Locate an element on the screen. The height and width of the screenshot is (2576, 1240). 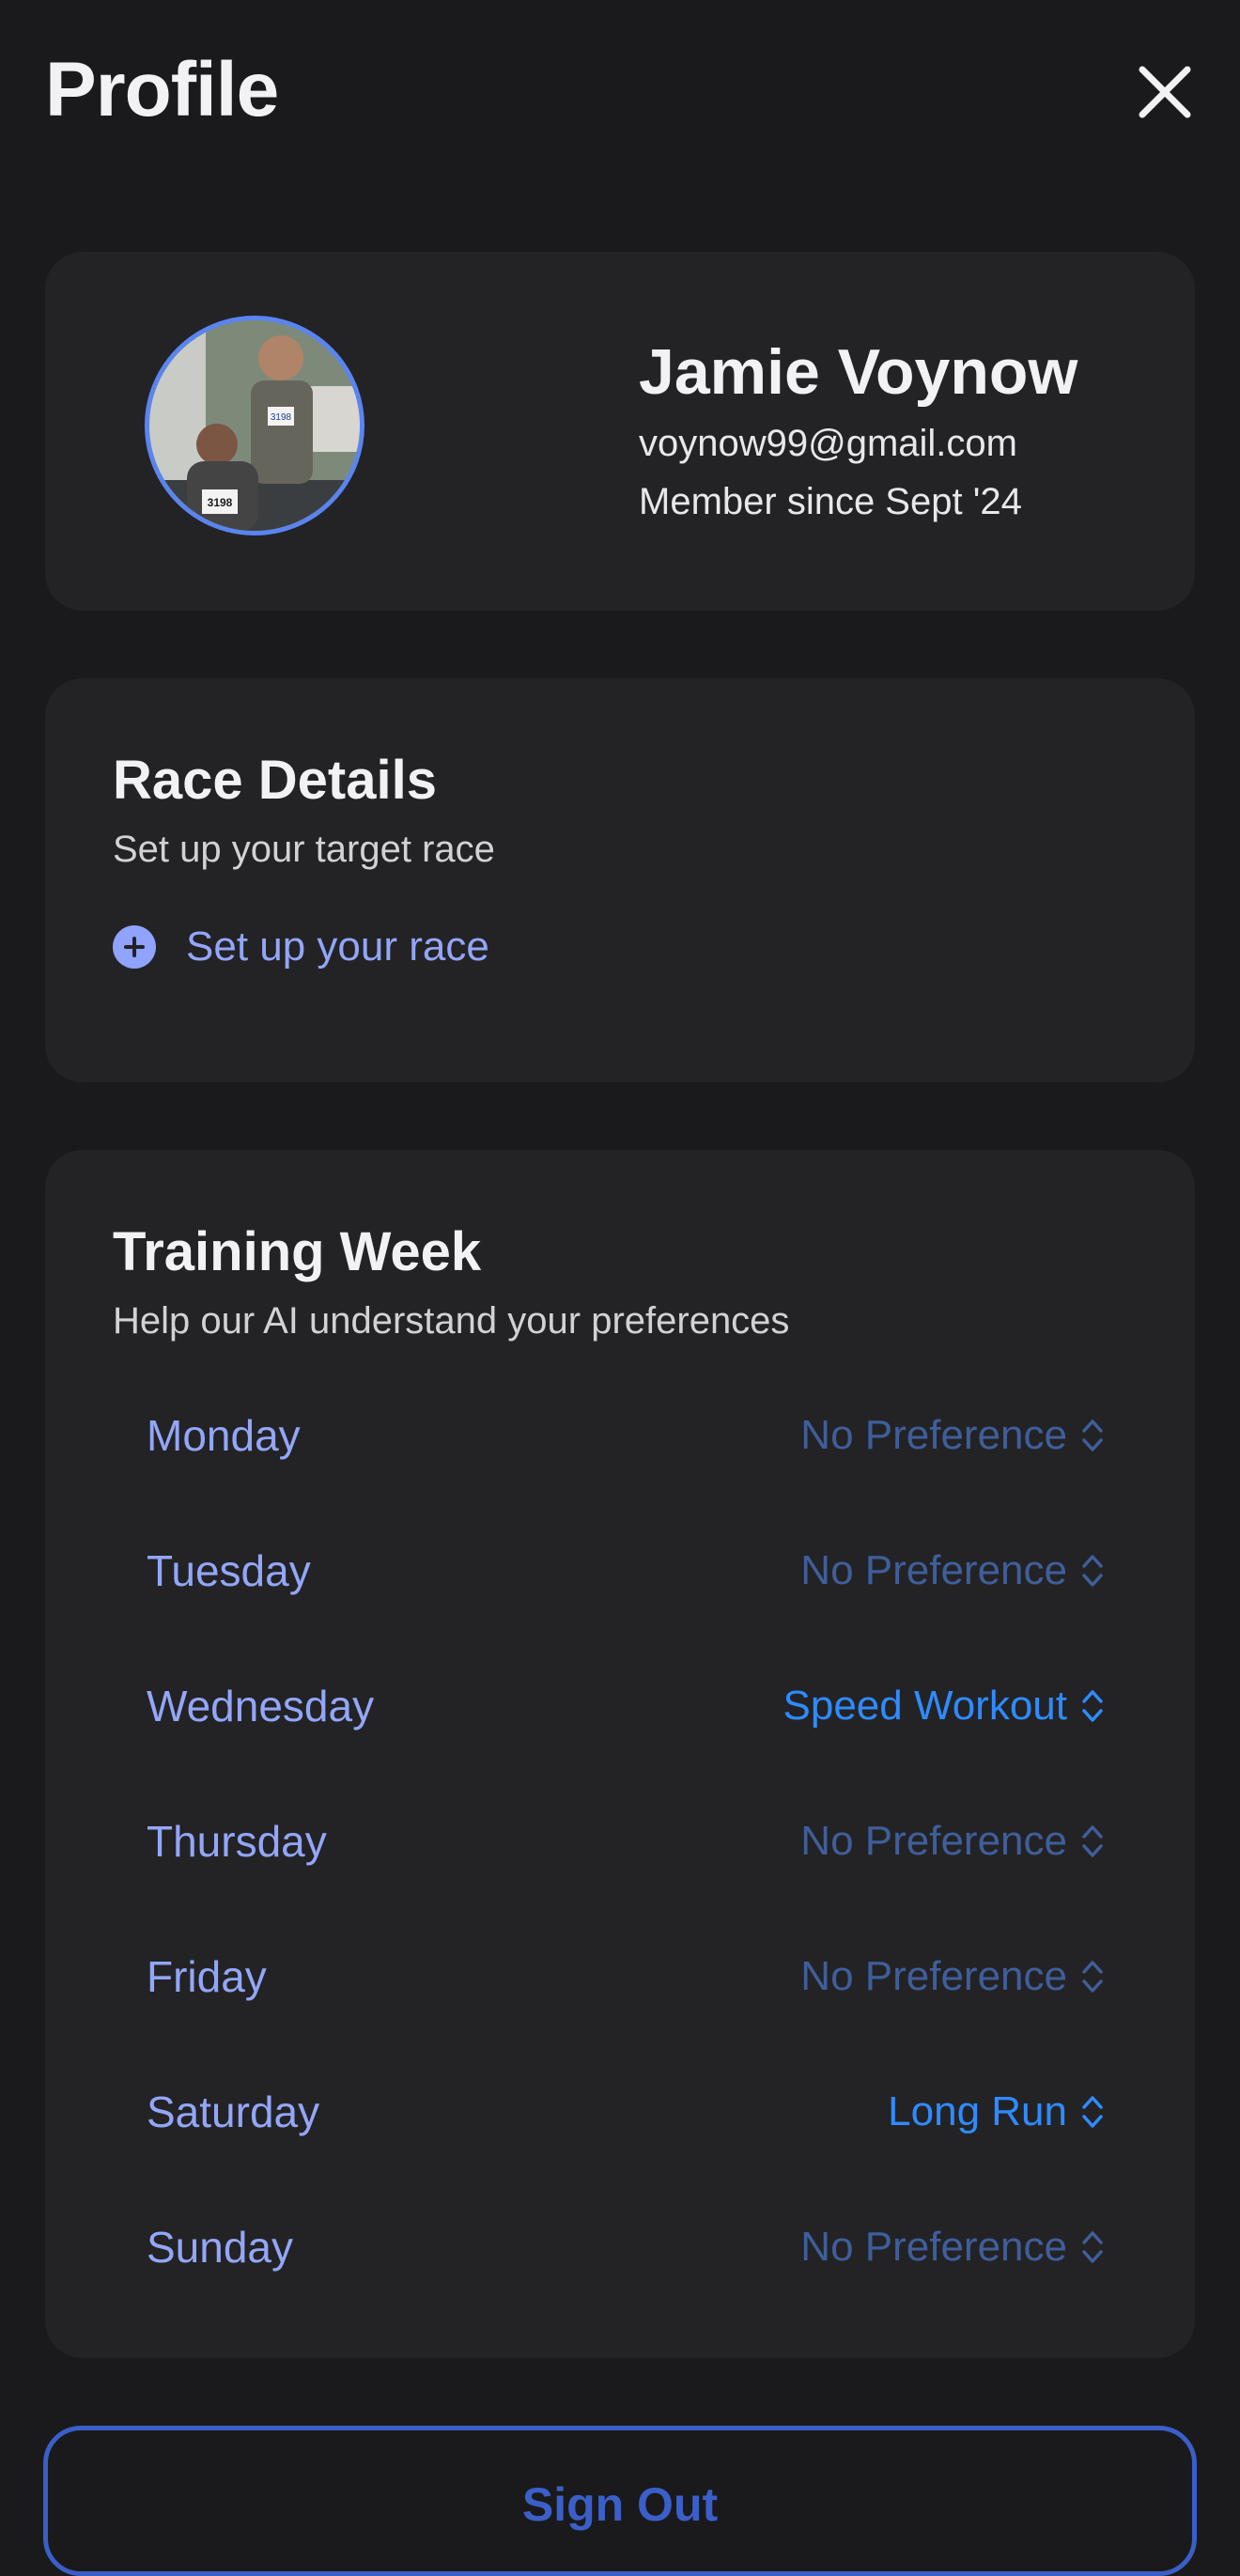
avatar-bib-bottom: 3198 is located at coordinates (220, 502).